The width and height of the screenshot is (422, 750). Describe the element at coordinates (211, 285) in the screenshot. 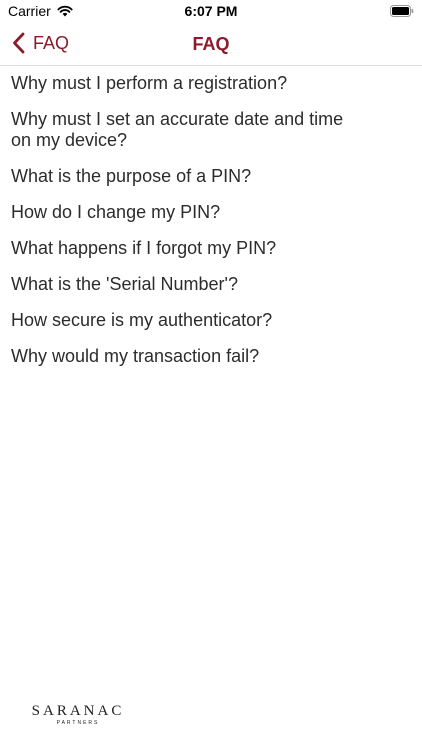

I see `faq-item-serial-number: What is the 'Serial Number'?` at that location.